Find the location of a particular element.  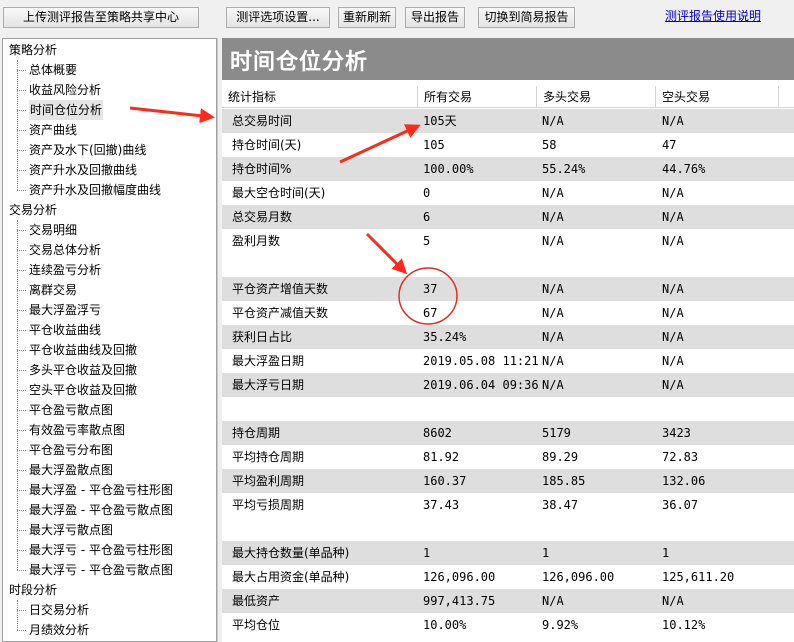

table-row: 平均盈利周期 160.37 185.85 132.06 is located at coordinates (508, 481).